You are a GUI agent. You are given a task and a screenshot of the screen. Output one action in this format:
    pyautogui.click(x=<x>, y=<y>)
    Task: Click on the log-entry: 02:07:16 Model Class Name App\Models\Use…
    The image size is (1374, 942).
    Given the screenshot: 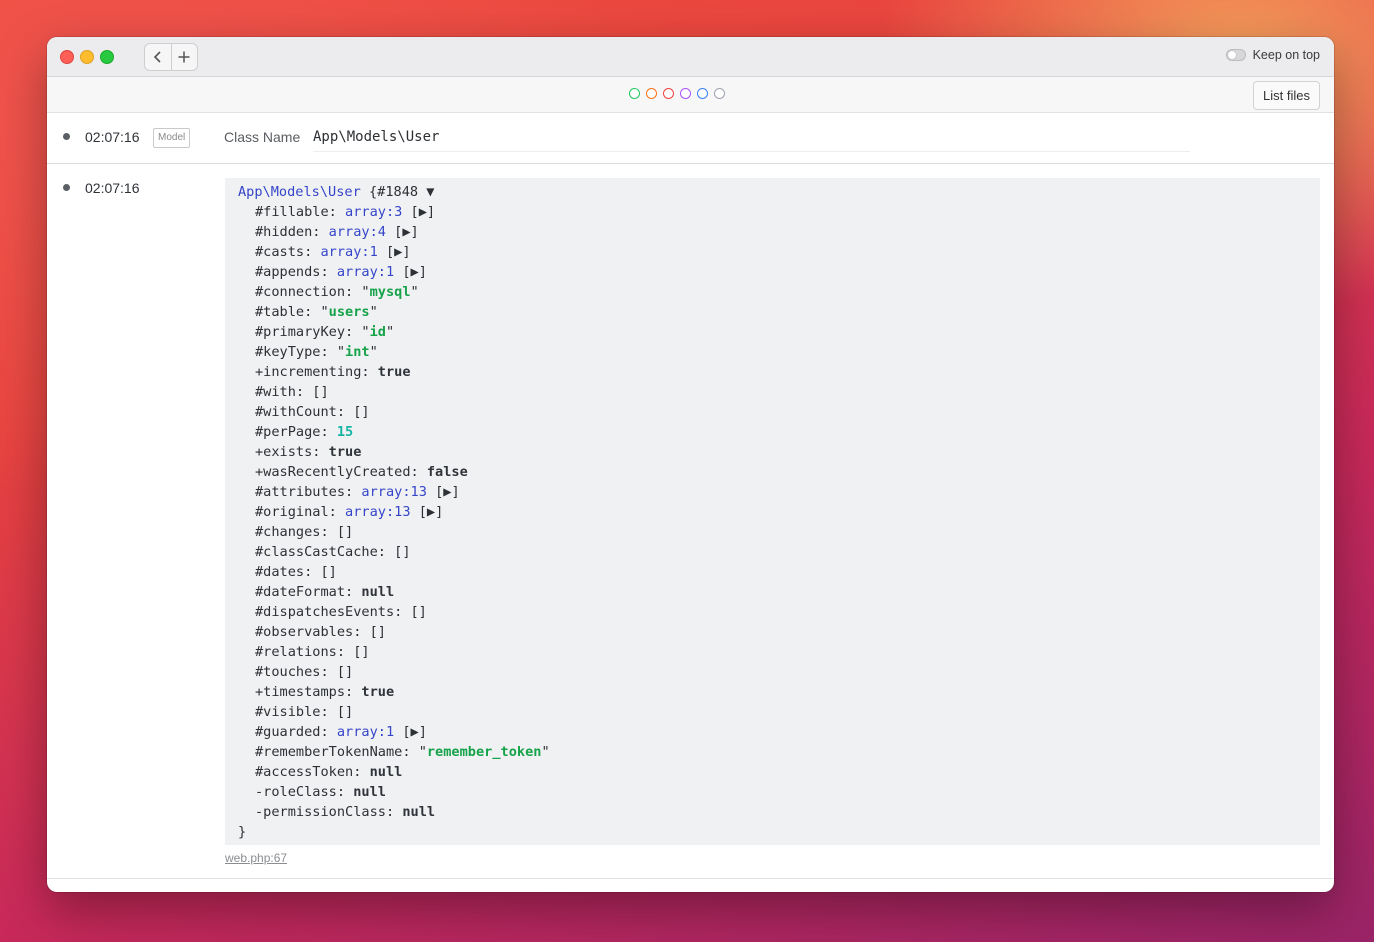 What is the action you would take?
    pyautogui.click(x=690, y=138)
    